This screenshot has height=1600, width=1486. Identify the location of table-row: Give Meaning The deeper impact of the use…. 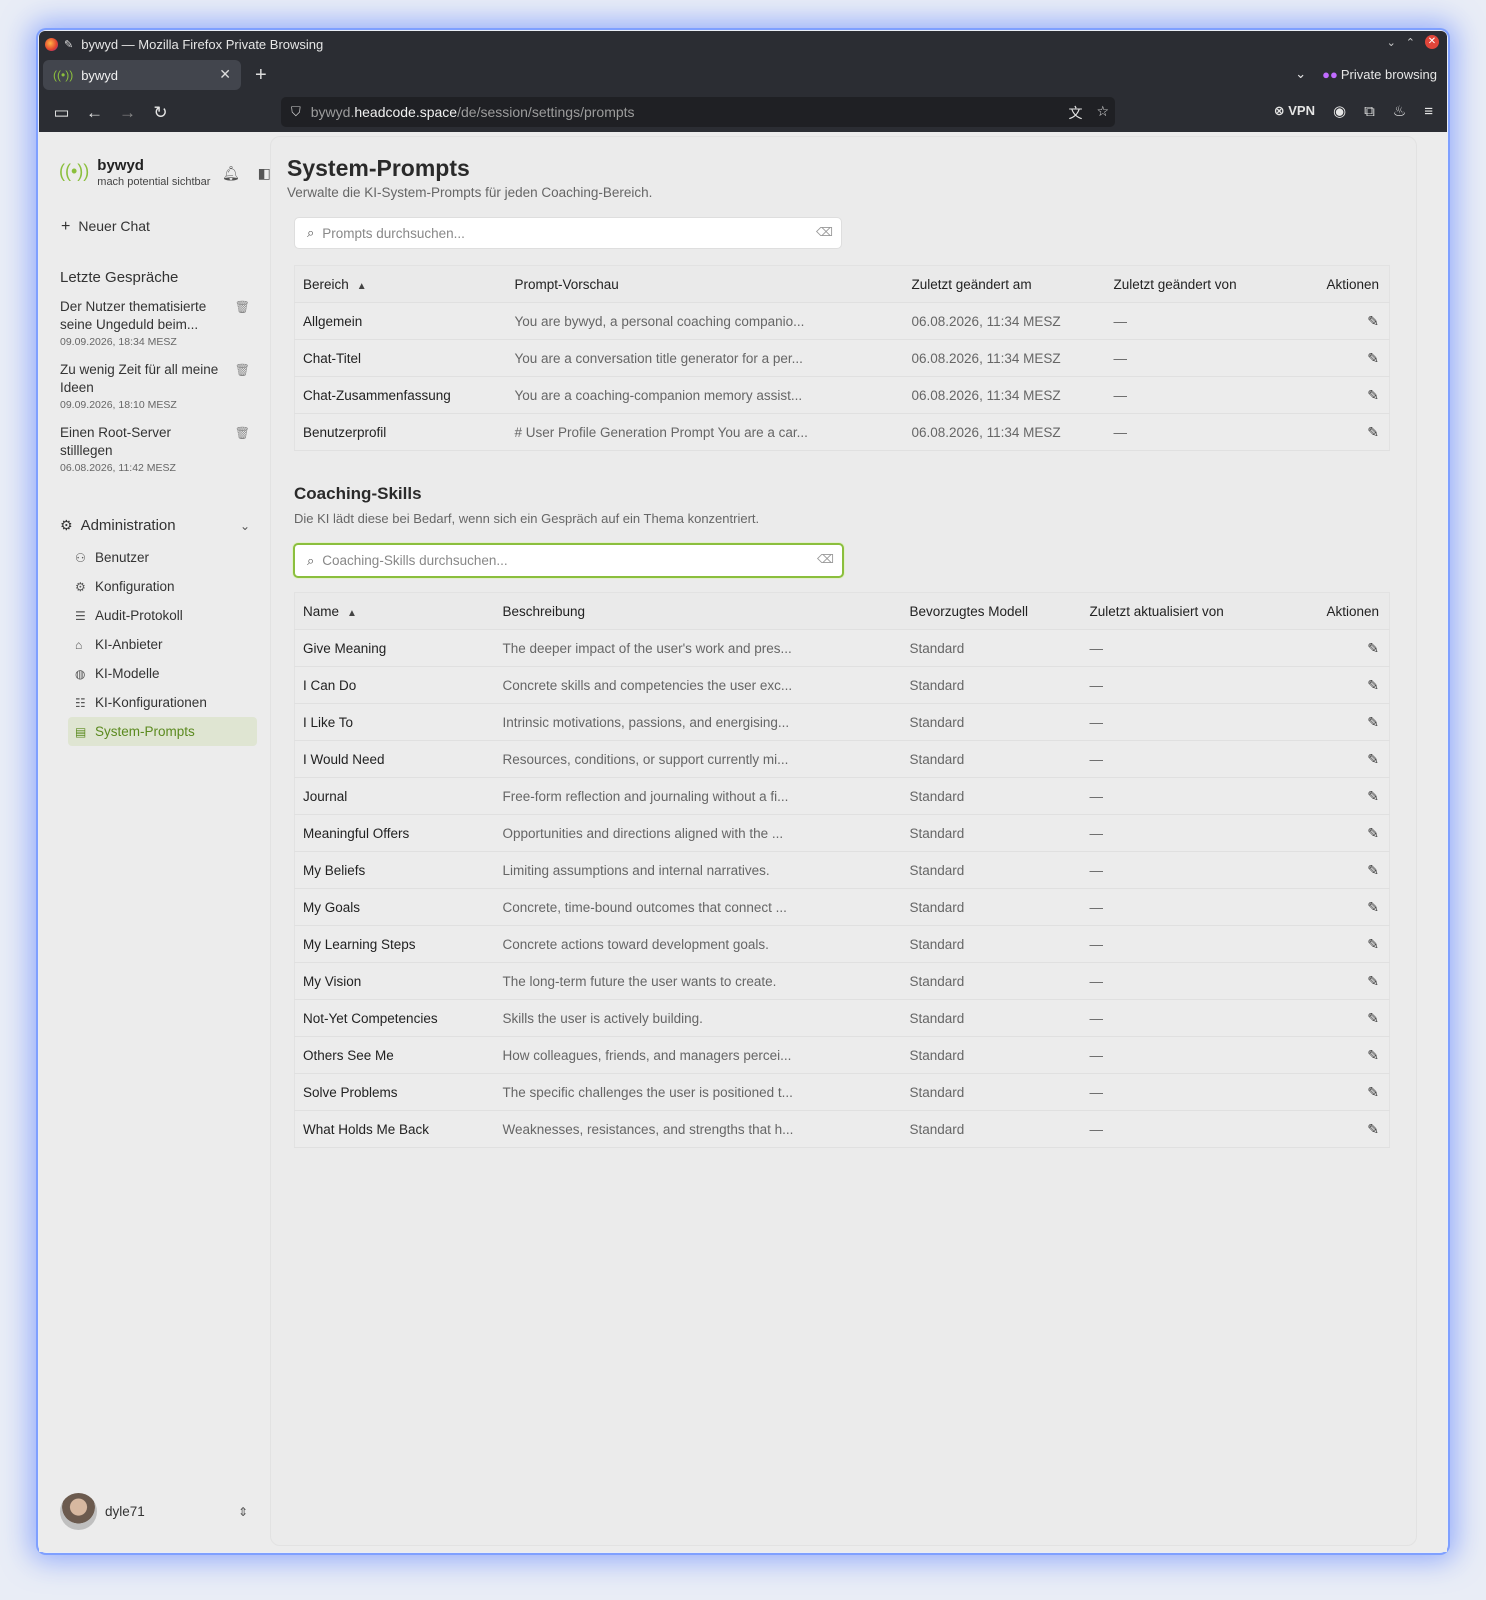
(842, 648).